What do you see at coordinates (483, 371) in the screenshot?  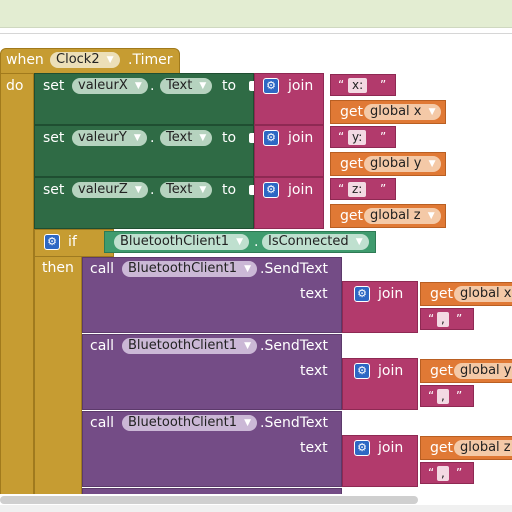 I see `variable-dropdown: global y` at bounding box center [483, 371].